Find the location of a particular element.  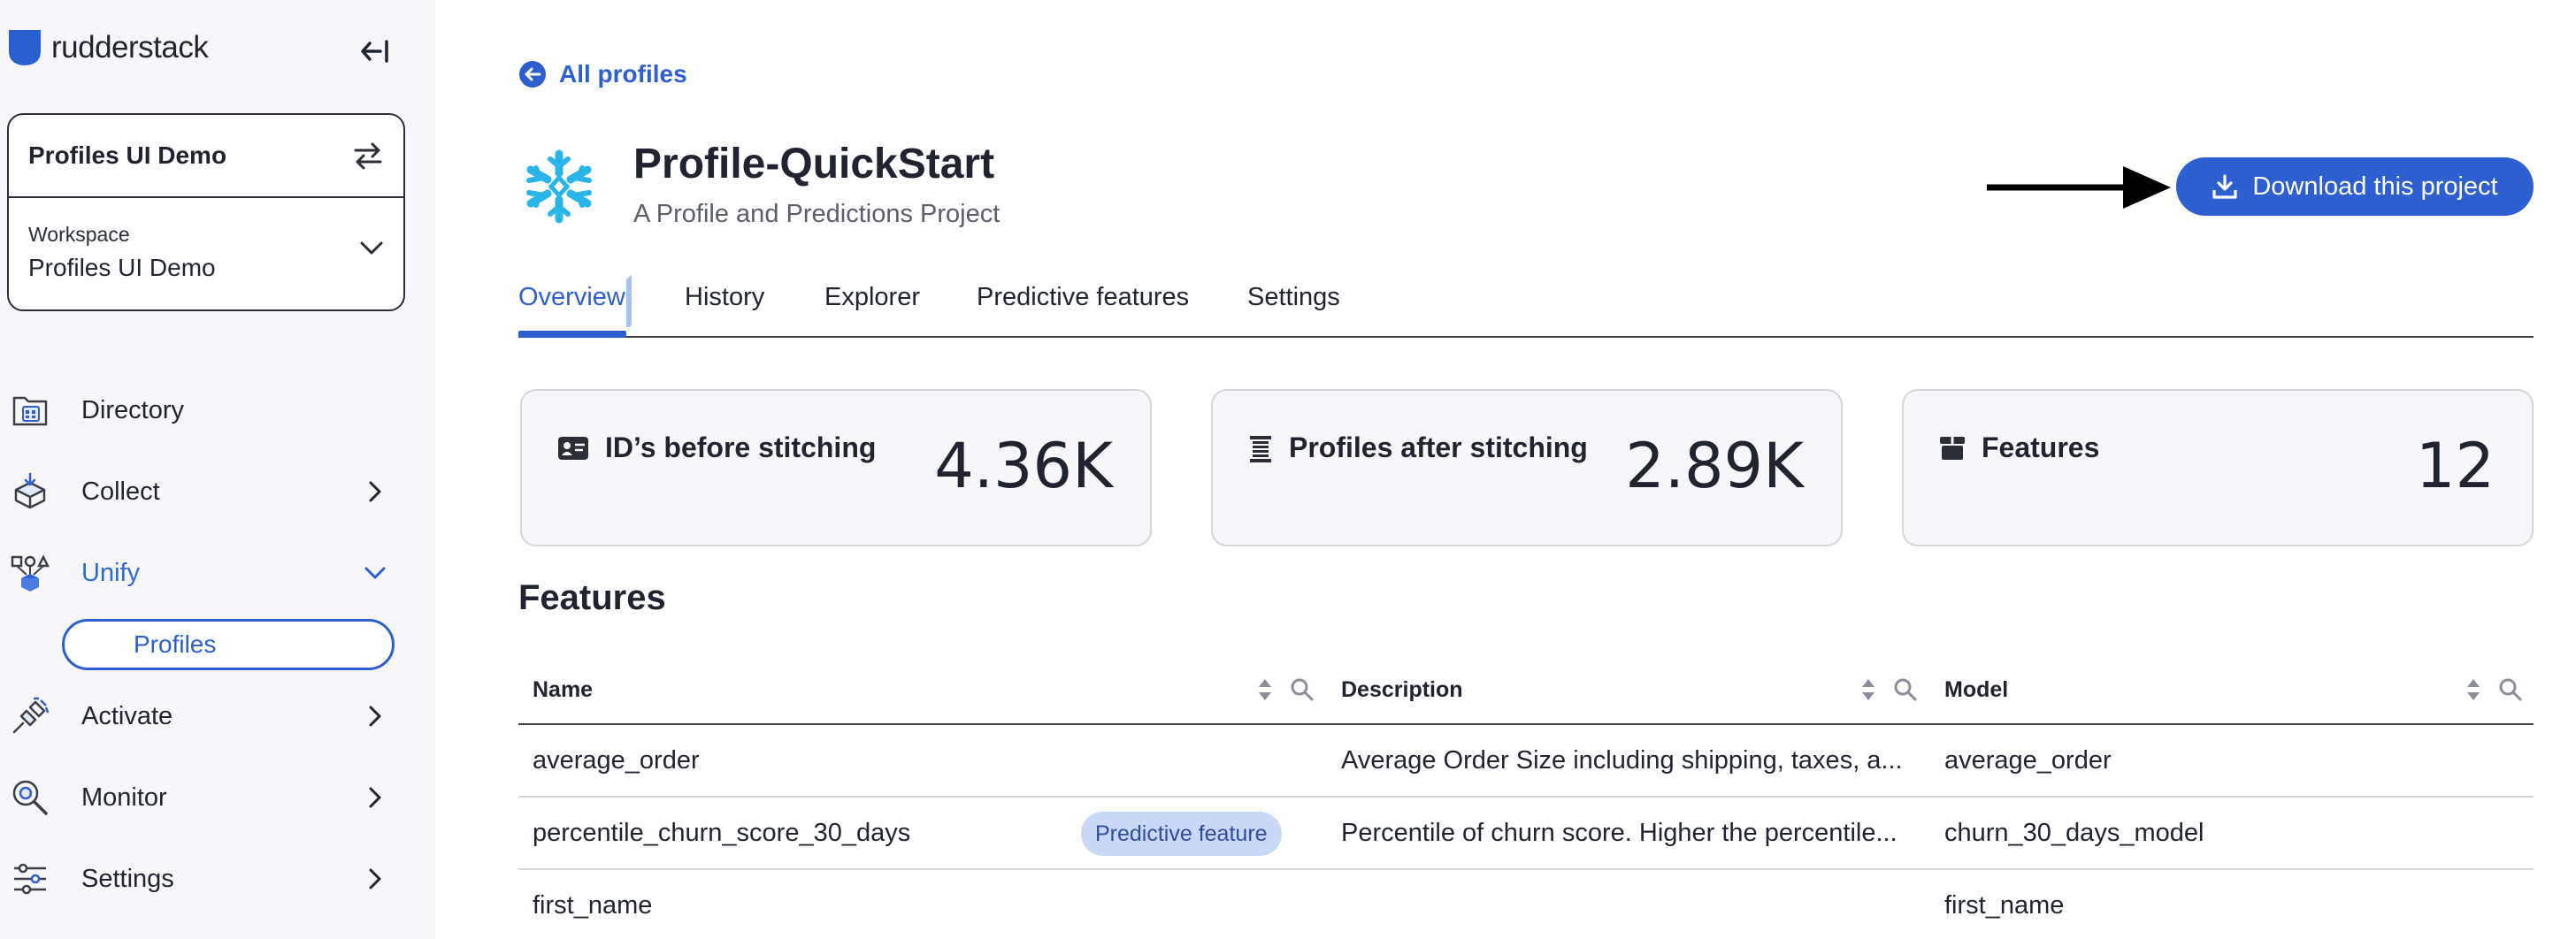

stat-card-ids-before-stitching: ID’s before stitching 4.36K is located at coordinates (836, 467).